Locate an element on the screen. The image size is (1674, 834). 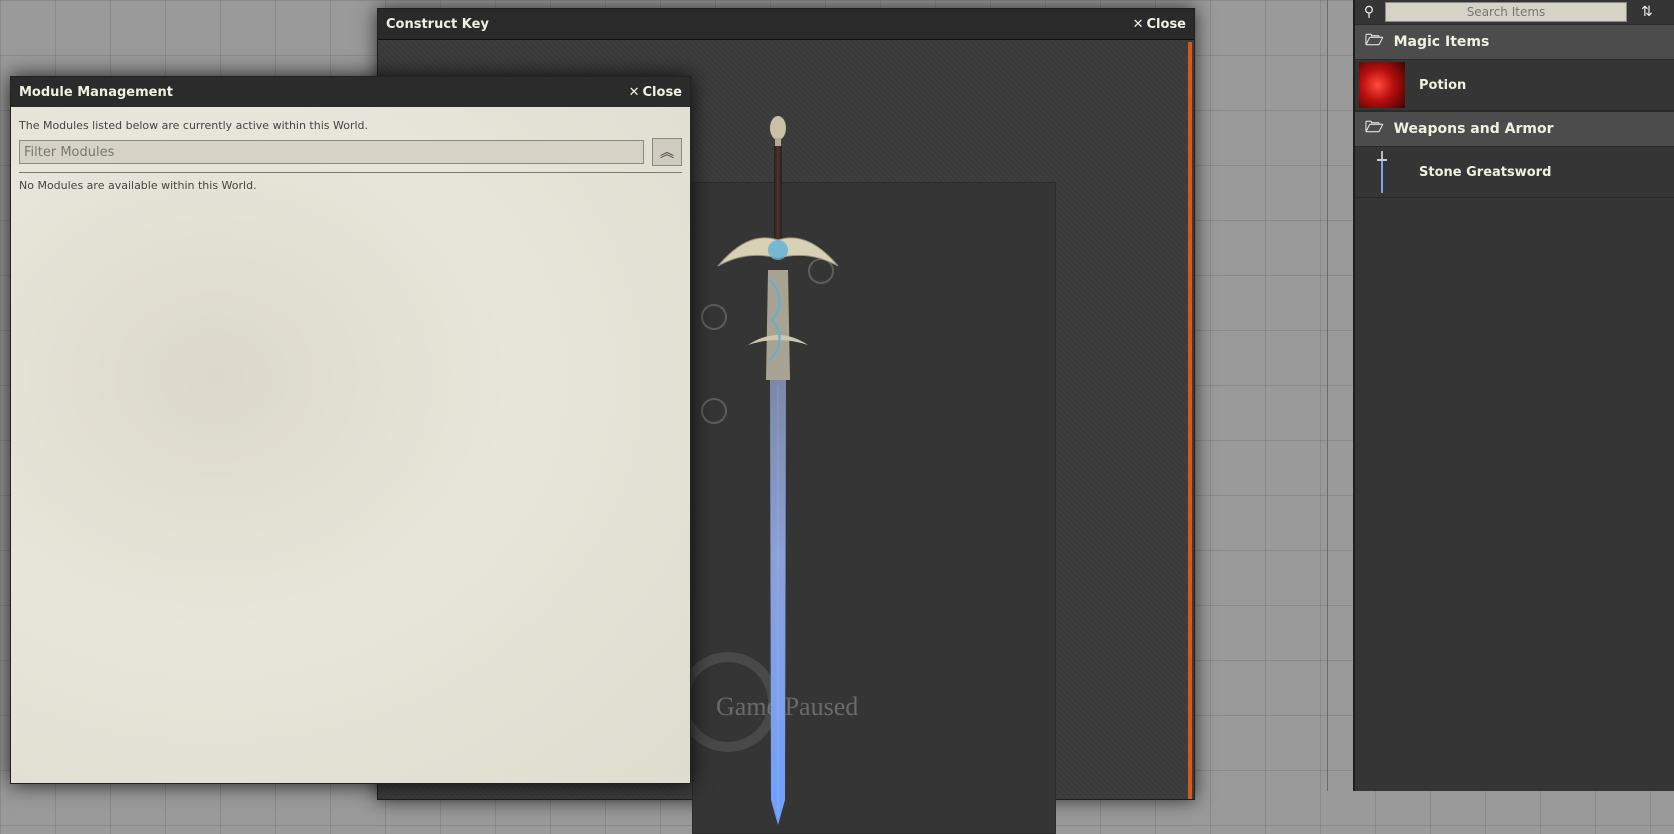
potion-icon is located at coordinates (1382, 85).